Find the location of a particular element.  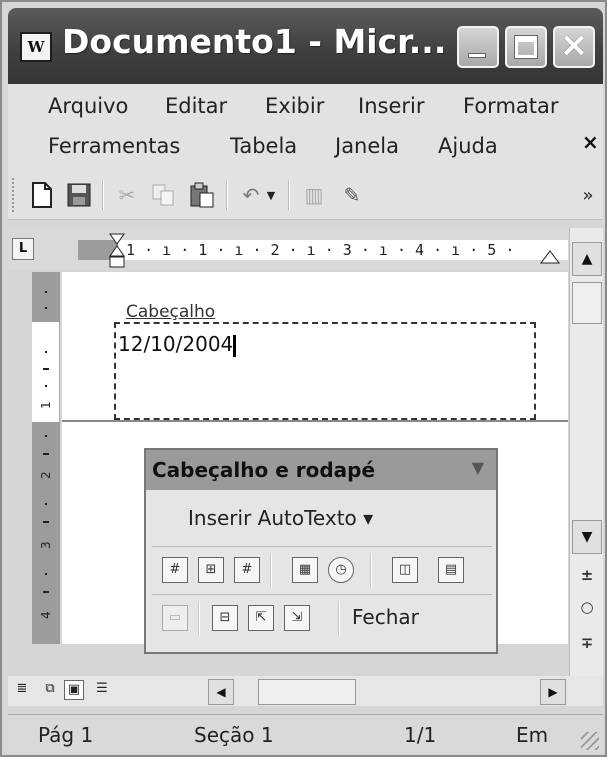

page-number-icon: # is located at coordinates (175, 570).